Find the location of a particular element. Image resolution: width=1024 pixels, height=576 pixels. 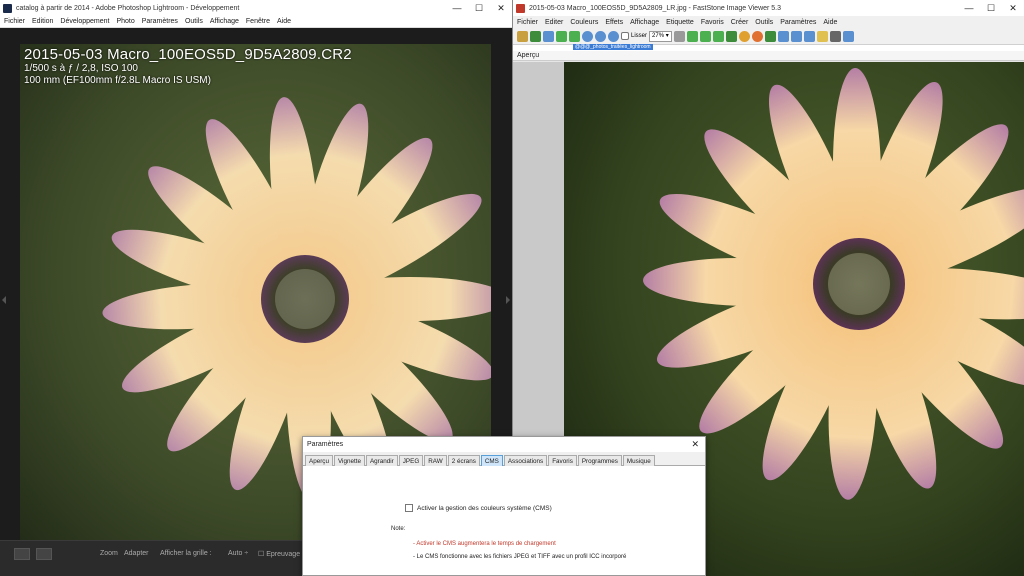

menu-couleurs: Couleurs is located at coordinates (584, 22).